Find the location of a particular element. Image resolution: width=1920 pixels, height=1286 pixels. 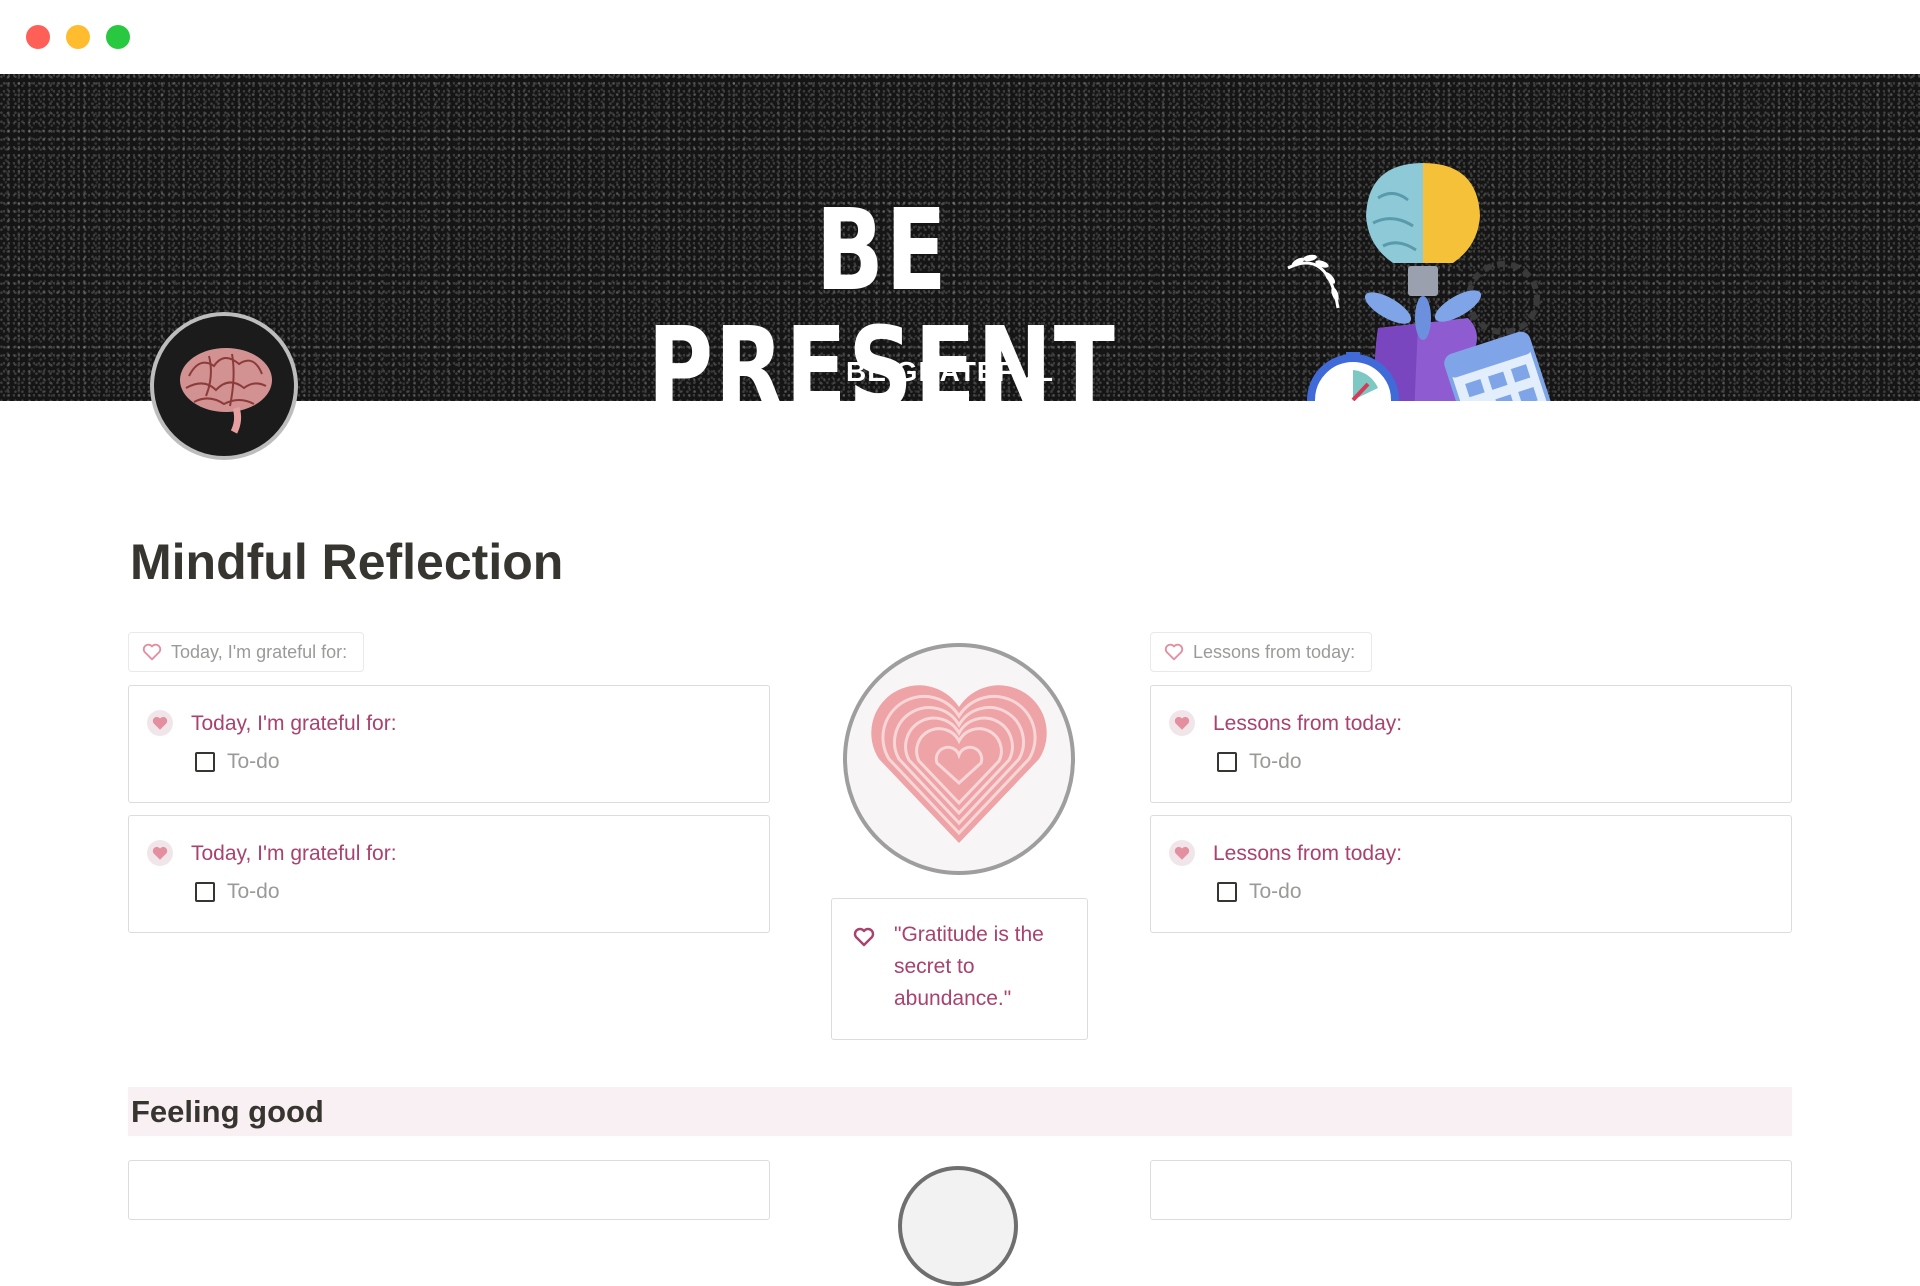

quote-callout: "Gratitude is the secret to abundance." is located at coordinates (959, 969).